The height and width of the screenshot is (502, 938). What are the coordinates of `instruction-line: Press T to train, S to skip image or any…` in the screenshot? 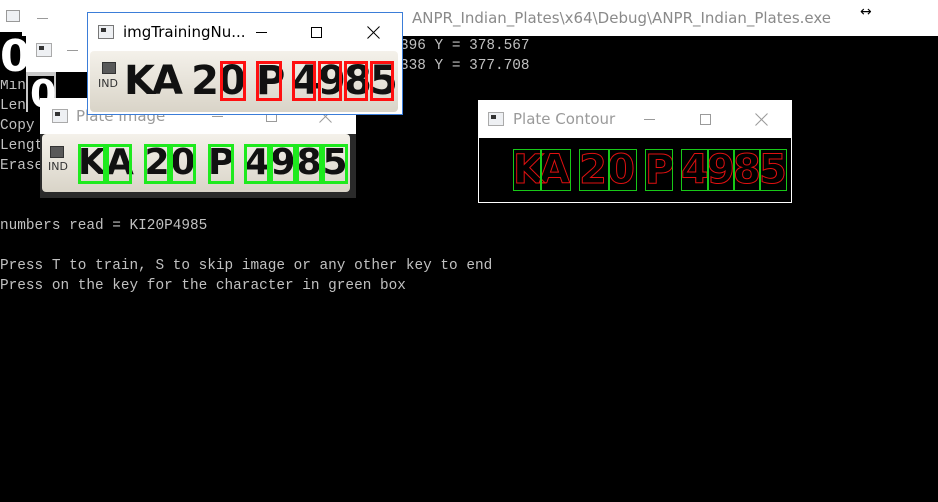 It's located at (246, 266).